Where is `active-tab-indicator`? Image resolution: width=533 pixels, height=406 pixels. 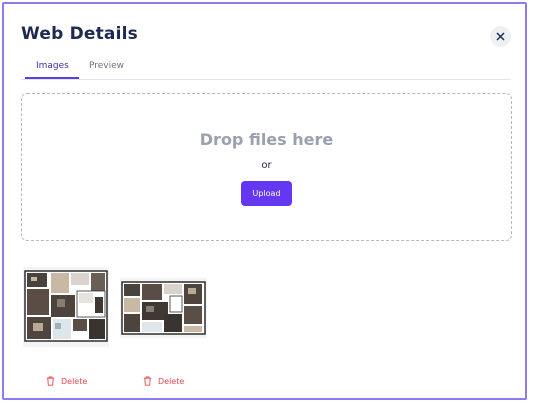
active-tab-indicator is located at coordinates (52, 78).